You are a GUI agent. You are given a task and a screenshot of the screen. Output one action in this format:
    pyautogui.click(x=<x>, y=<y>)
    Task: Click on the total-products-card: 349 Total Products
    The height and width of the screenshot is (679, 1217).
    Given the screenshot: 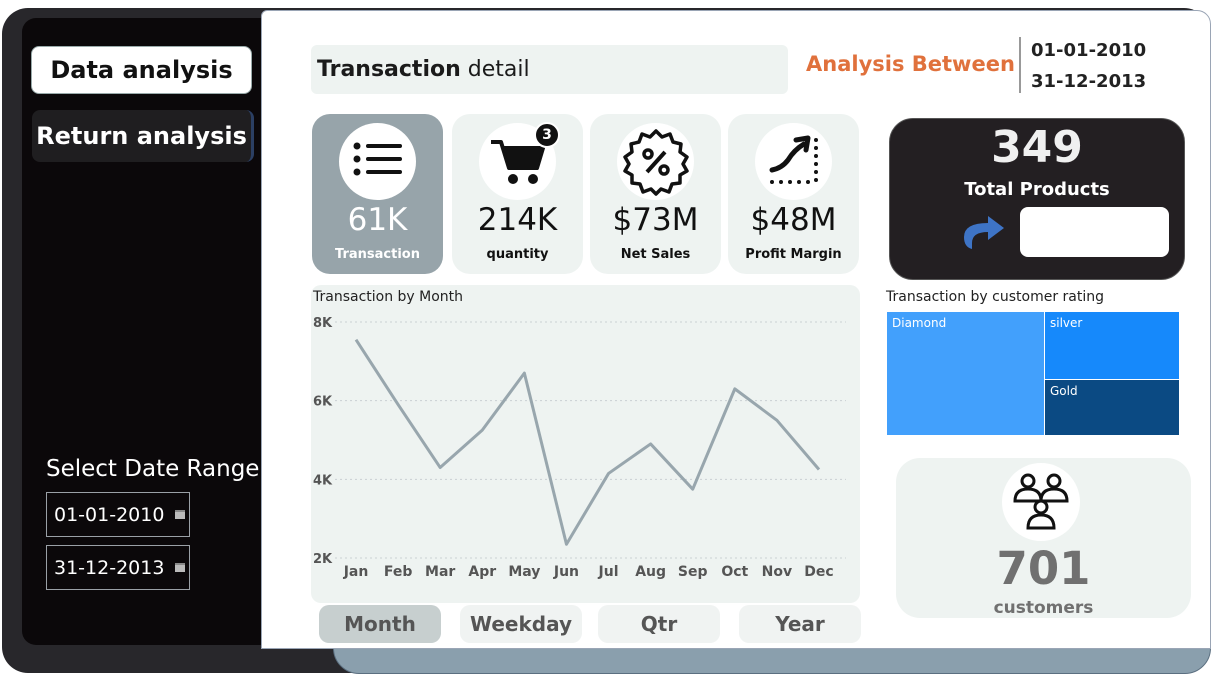 What is the action you would take?
    pyautogui.click(x=1037, y=199)
    